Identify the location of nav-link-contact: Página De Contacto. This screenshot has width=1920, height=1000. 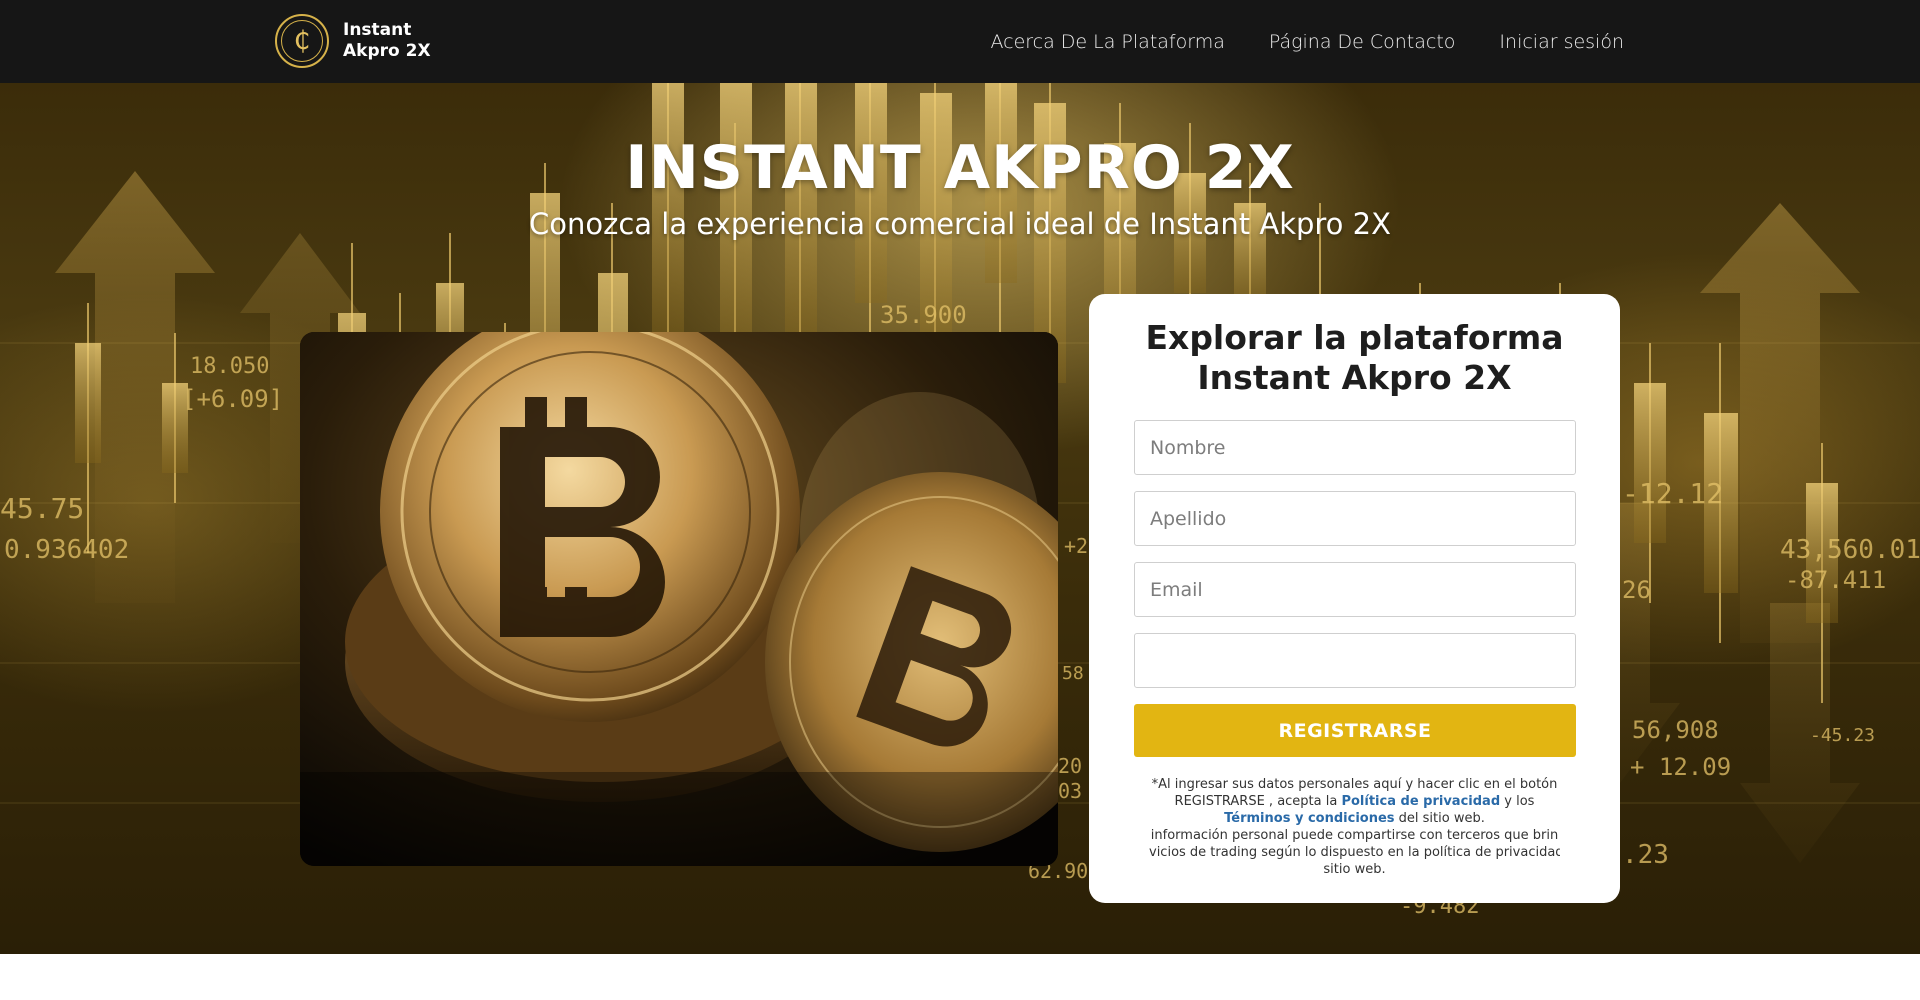
(1362, 42).